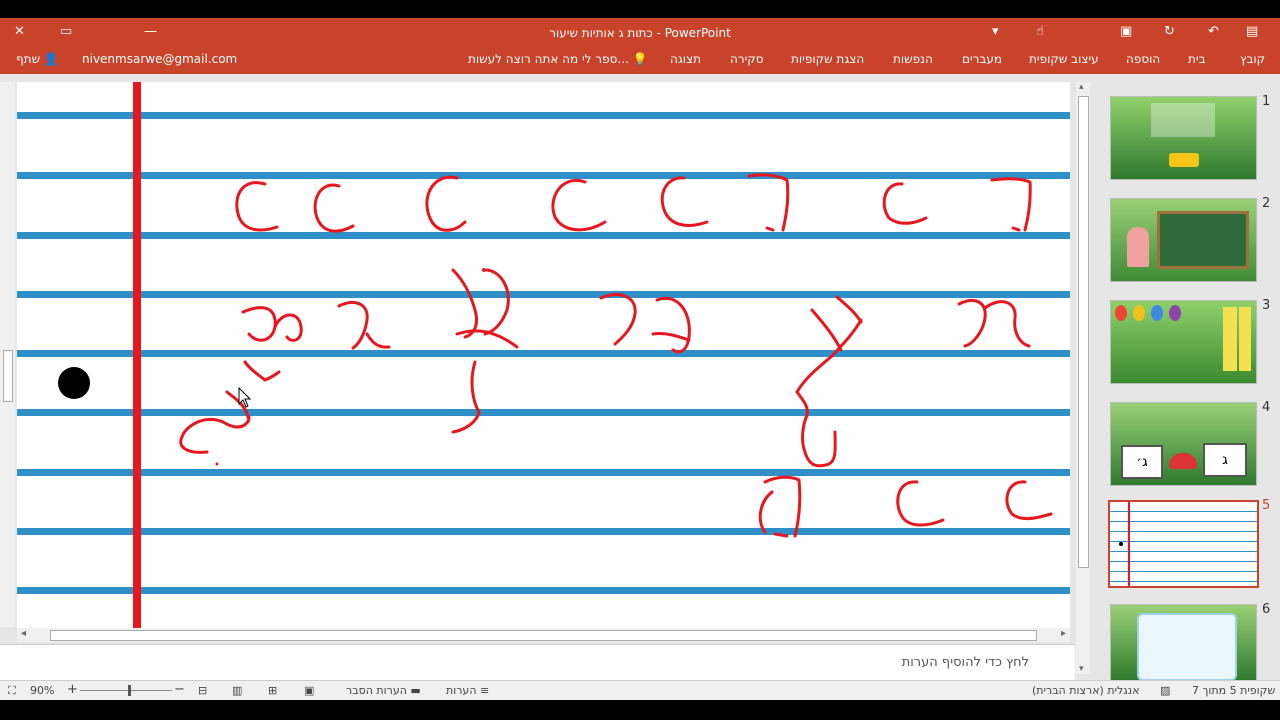  What do you see at coordinates (51, 59) in the screenshot?
I see `person-icon: 👤` at bounding box center [51, 59].